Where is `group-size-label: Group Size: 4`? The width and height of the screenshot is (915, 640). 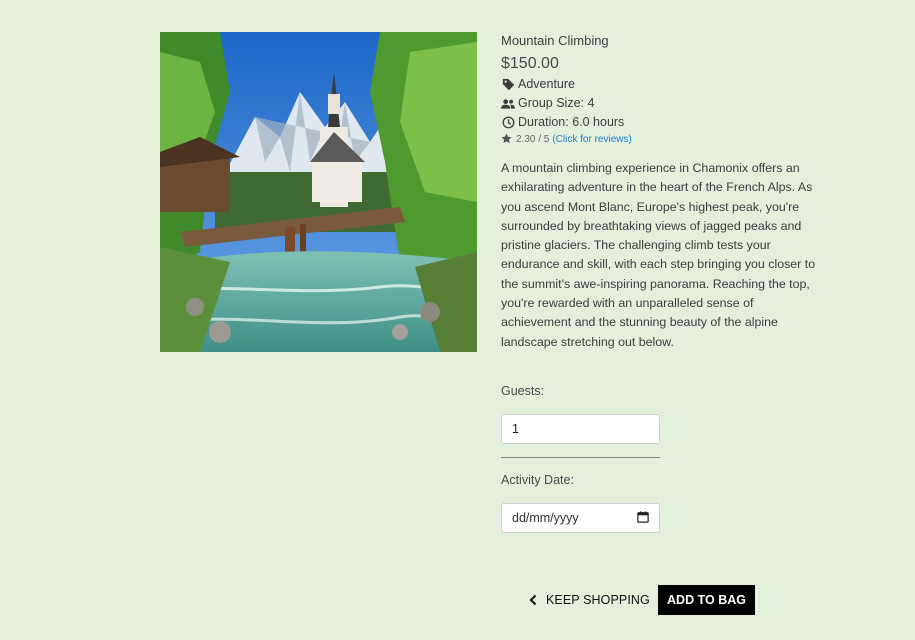
group-size-label: Group Size: 4 is located at coordinates (556, 103).